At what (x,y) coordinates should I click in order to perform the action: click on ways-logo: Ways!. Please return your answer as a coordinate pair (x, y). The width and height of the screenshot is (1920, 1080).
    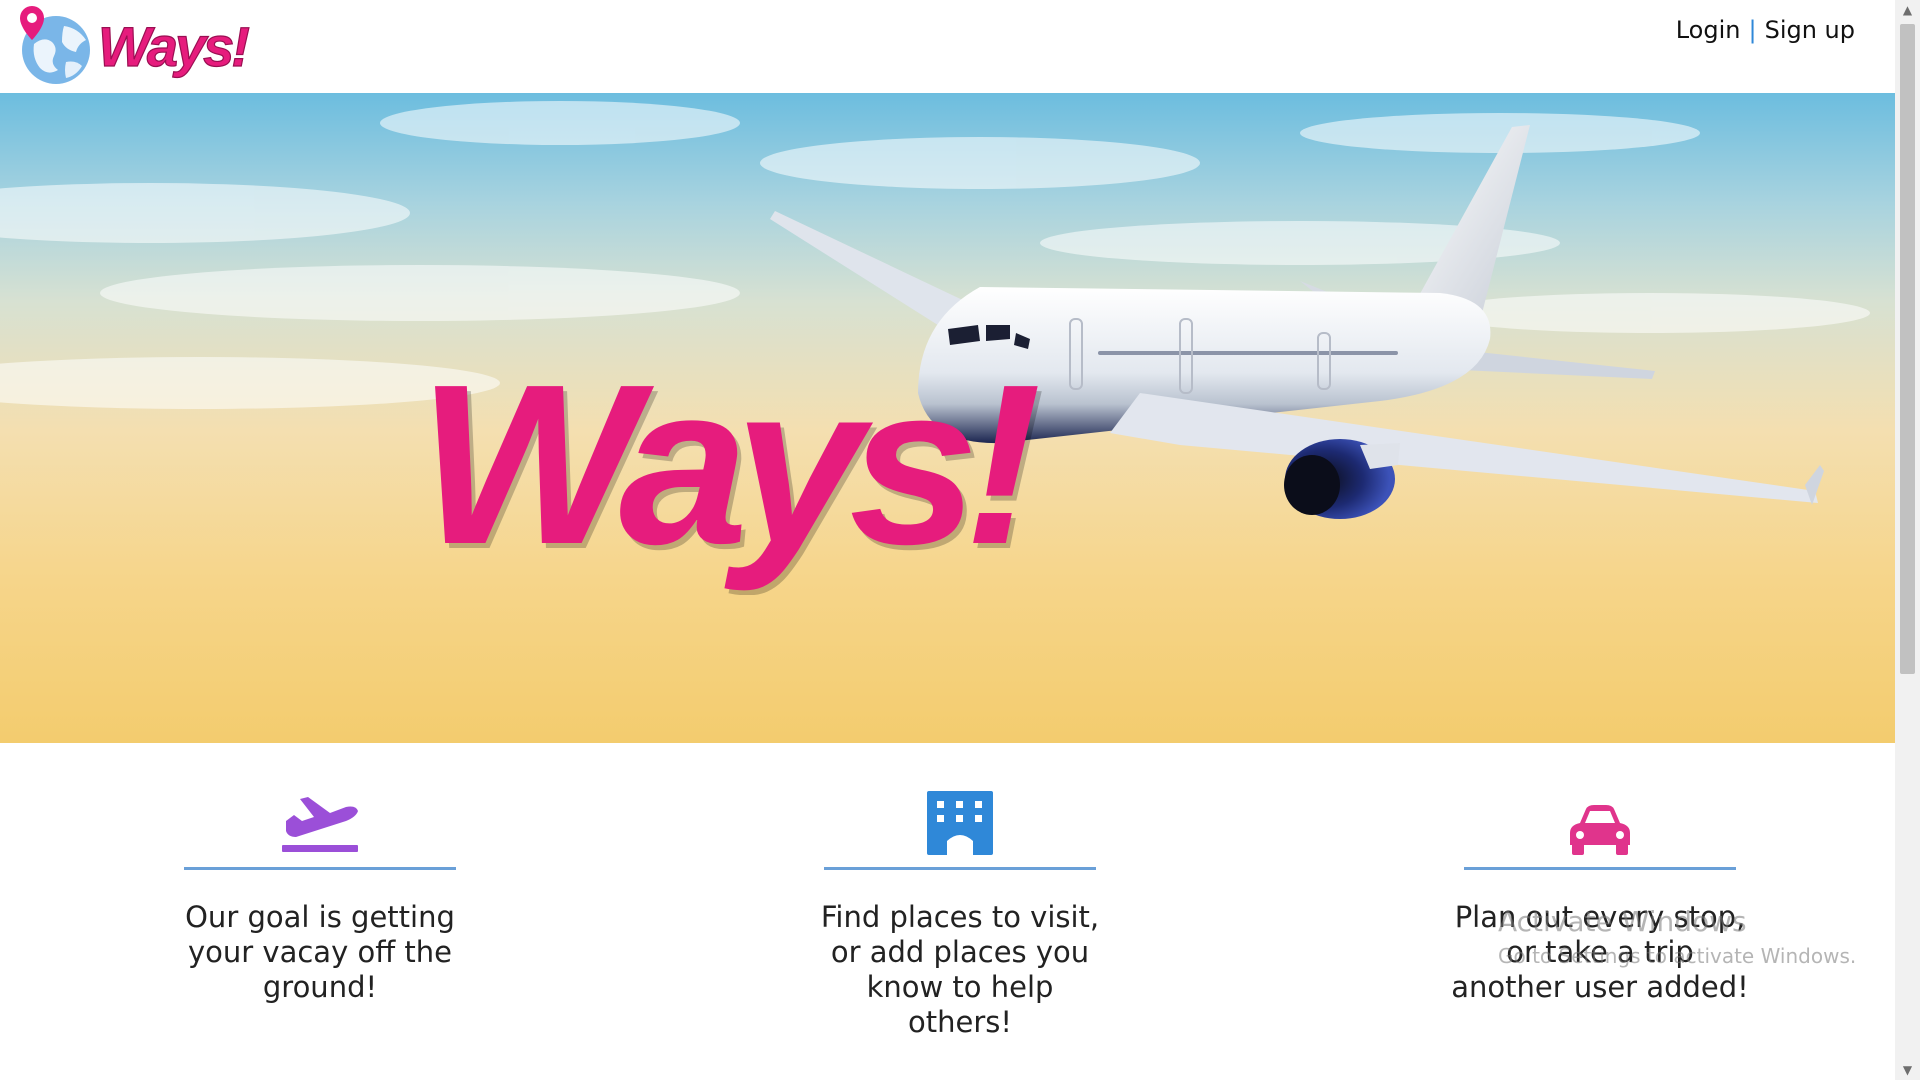
    Looking at the image, I should click on (143, 46).